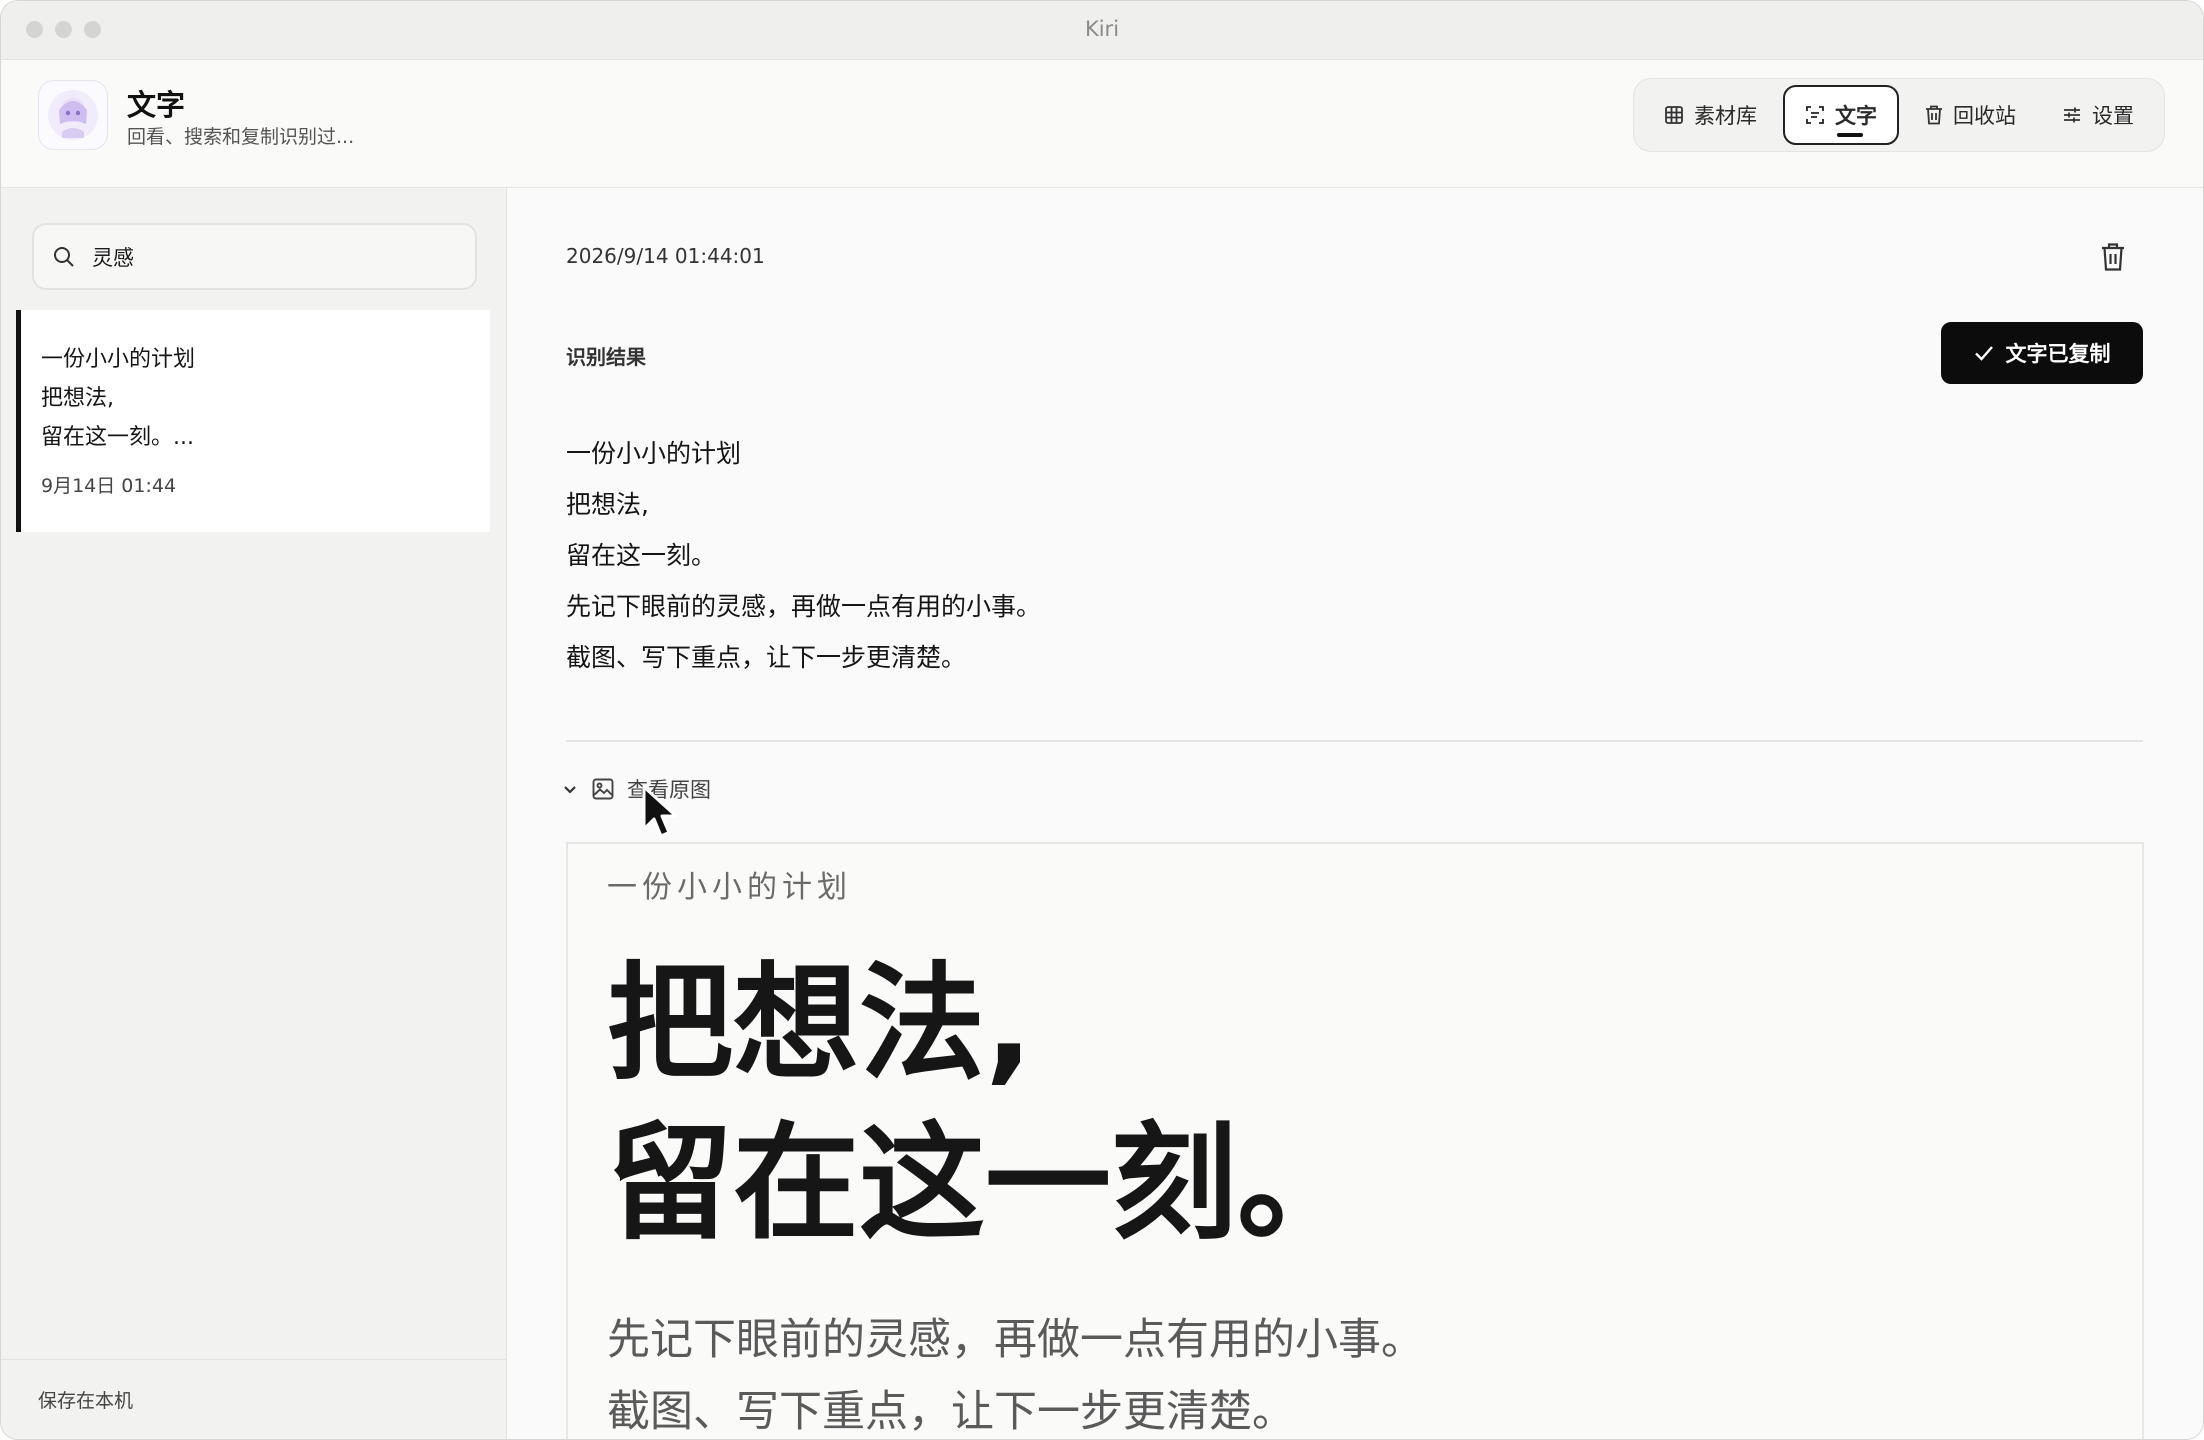 The width and height of the screenshot is (2204, 1440). What do you see at coordinates (665, 256) in the screenshot?
I see `record-timestamp: 2026/9/14 01:44:01` at bounding box center [665, 256].